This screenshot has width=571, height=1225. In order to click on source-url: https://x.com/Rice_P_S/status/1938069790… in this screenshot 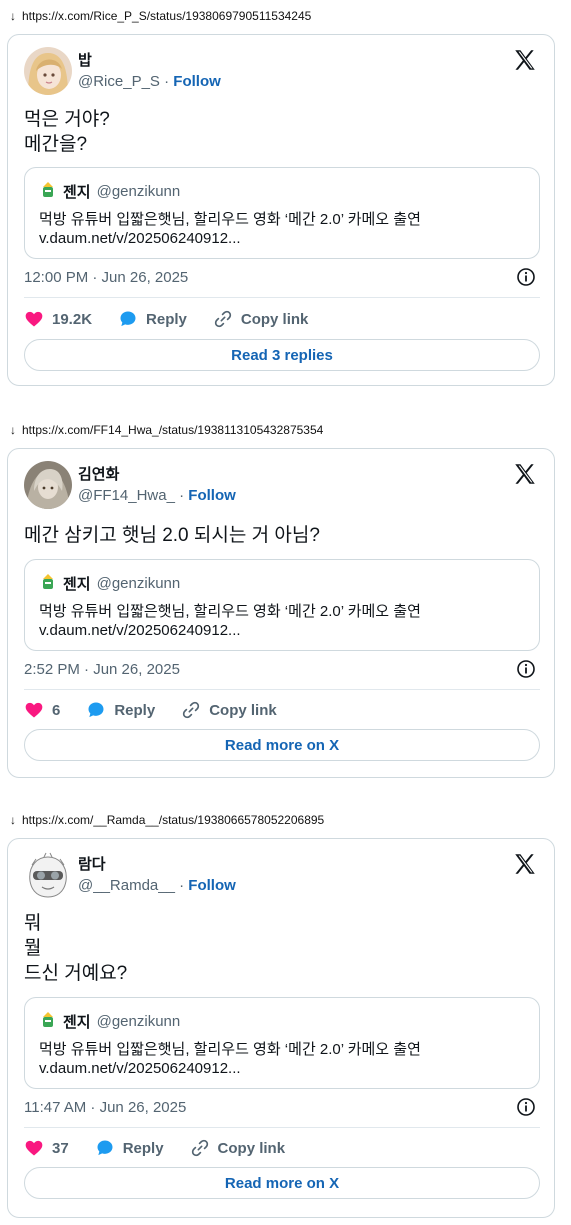, I will do `click(166, 16)`.